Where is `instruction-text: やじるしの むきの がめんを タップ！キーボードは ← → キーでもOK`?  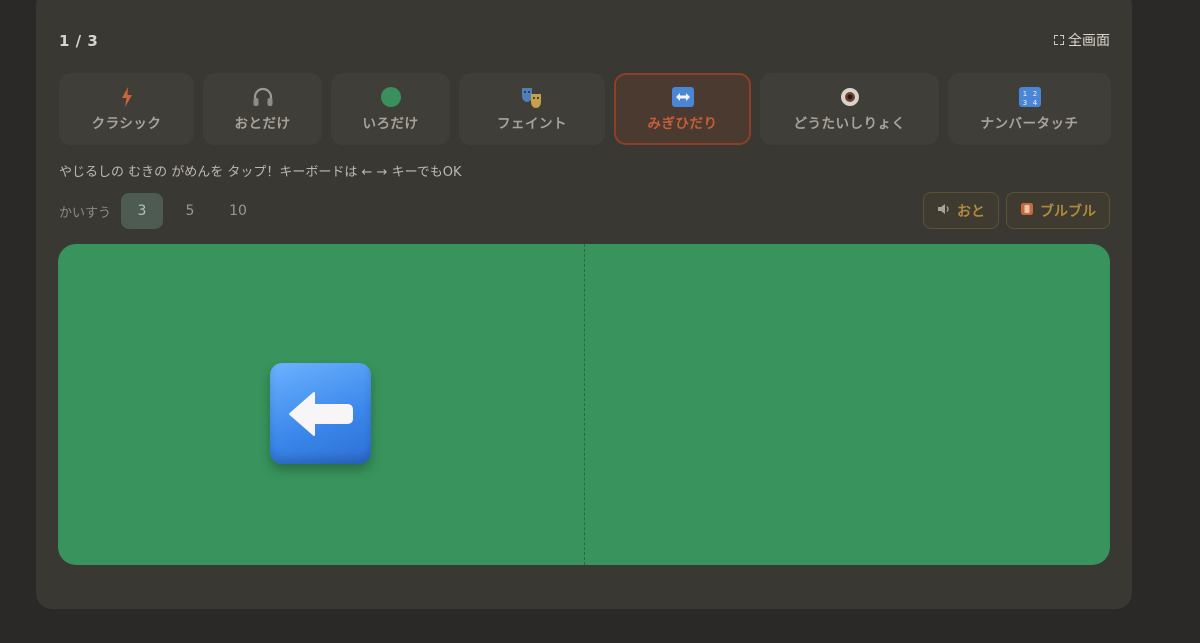
instruction-text: やじるしの むきの がめんを タップ！キーボードは ← → キーでもOK is located at coordinates (260, 172).